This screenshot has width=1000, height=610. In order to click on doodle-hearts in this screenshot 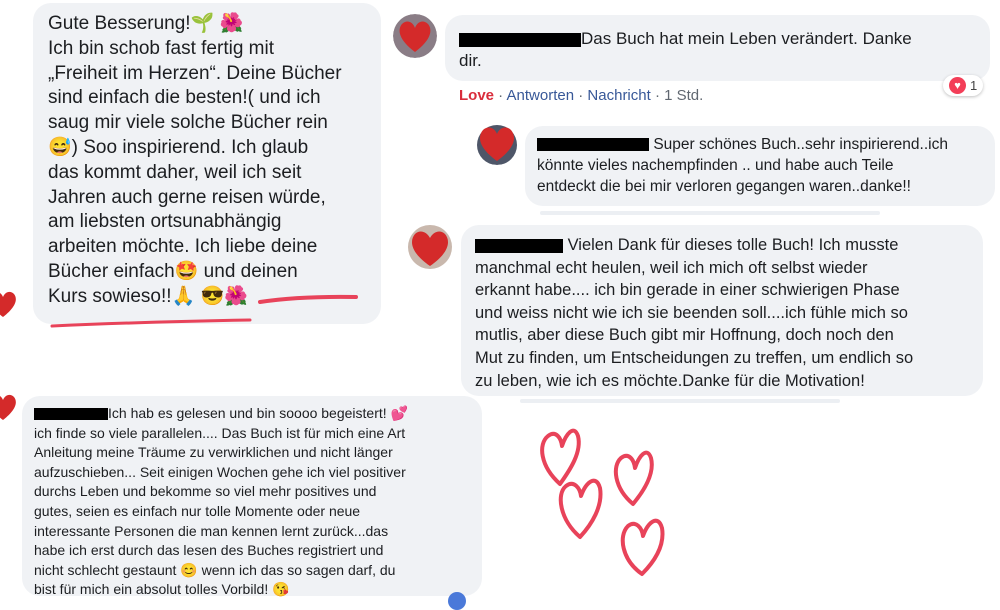, I will do `click(602, 502)`.